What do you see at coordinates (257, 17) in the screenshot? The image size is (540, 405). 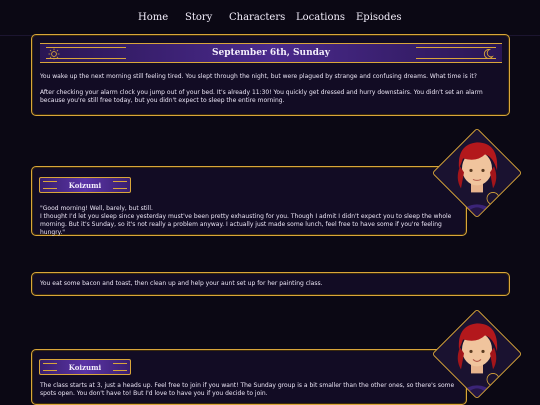 I see `nav-characters: Characters` at bounding box center [257, 17].